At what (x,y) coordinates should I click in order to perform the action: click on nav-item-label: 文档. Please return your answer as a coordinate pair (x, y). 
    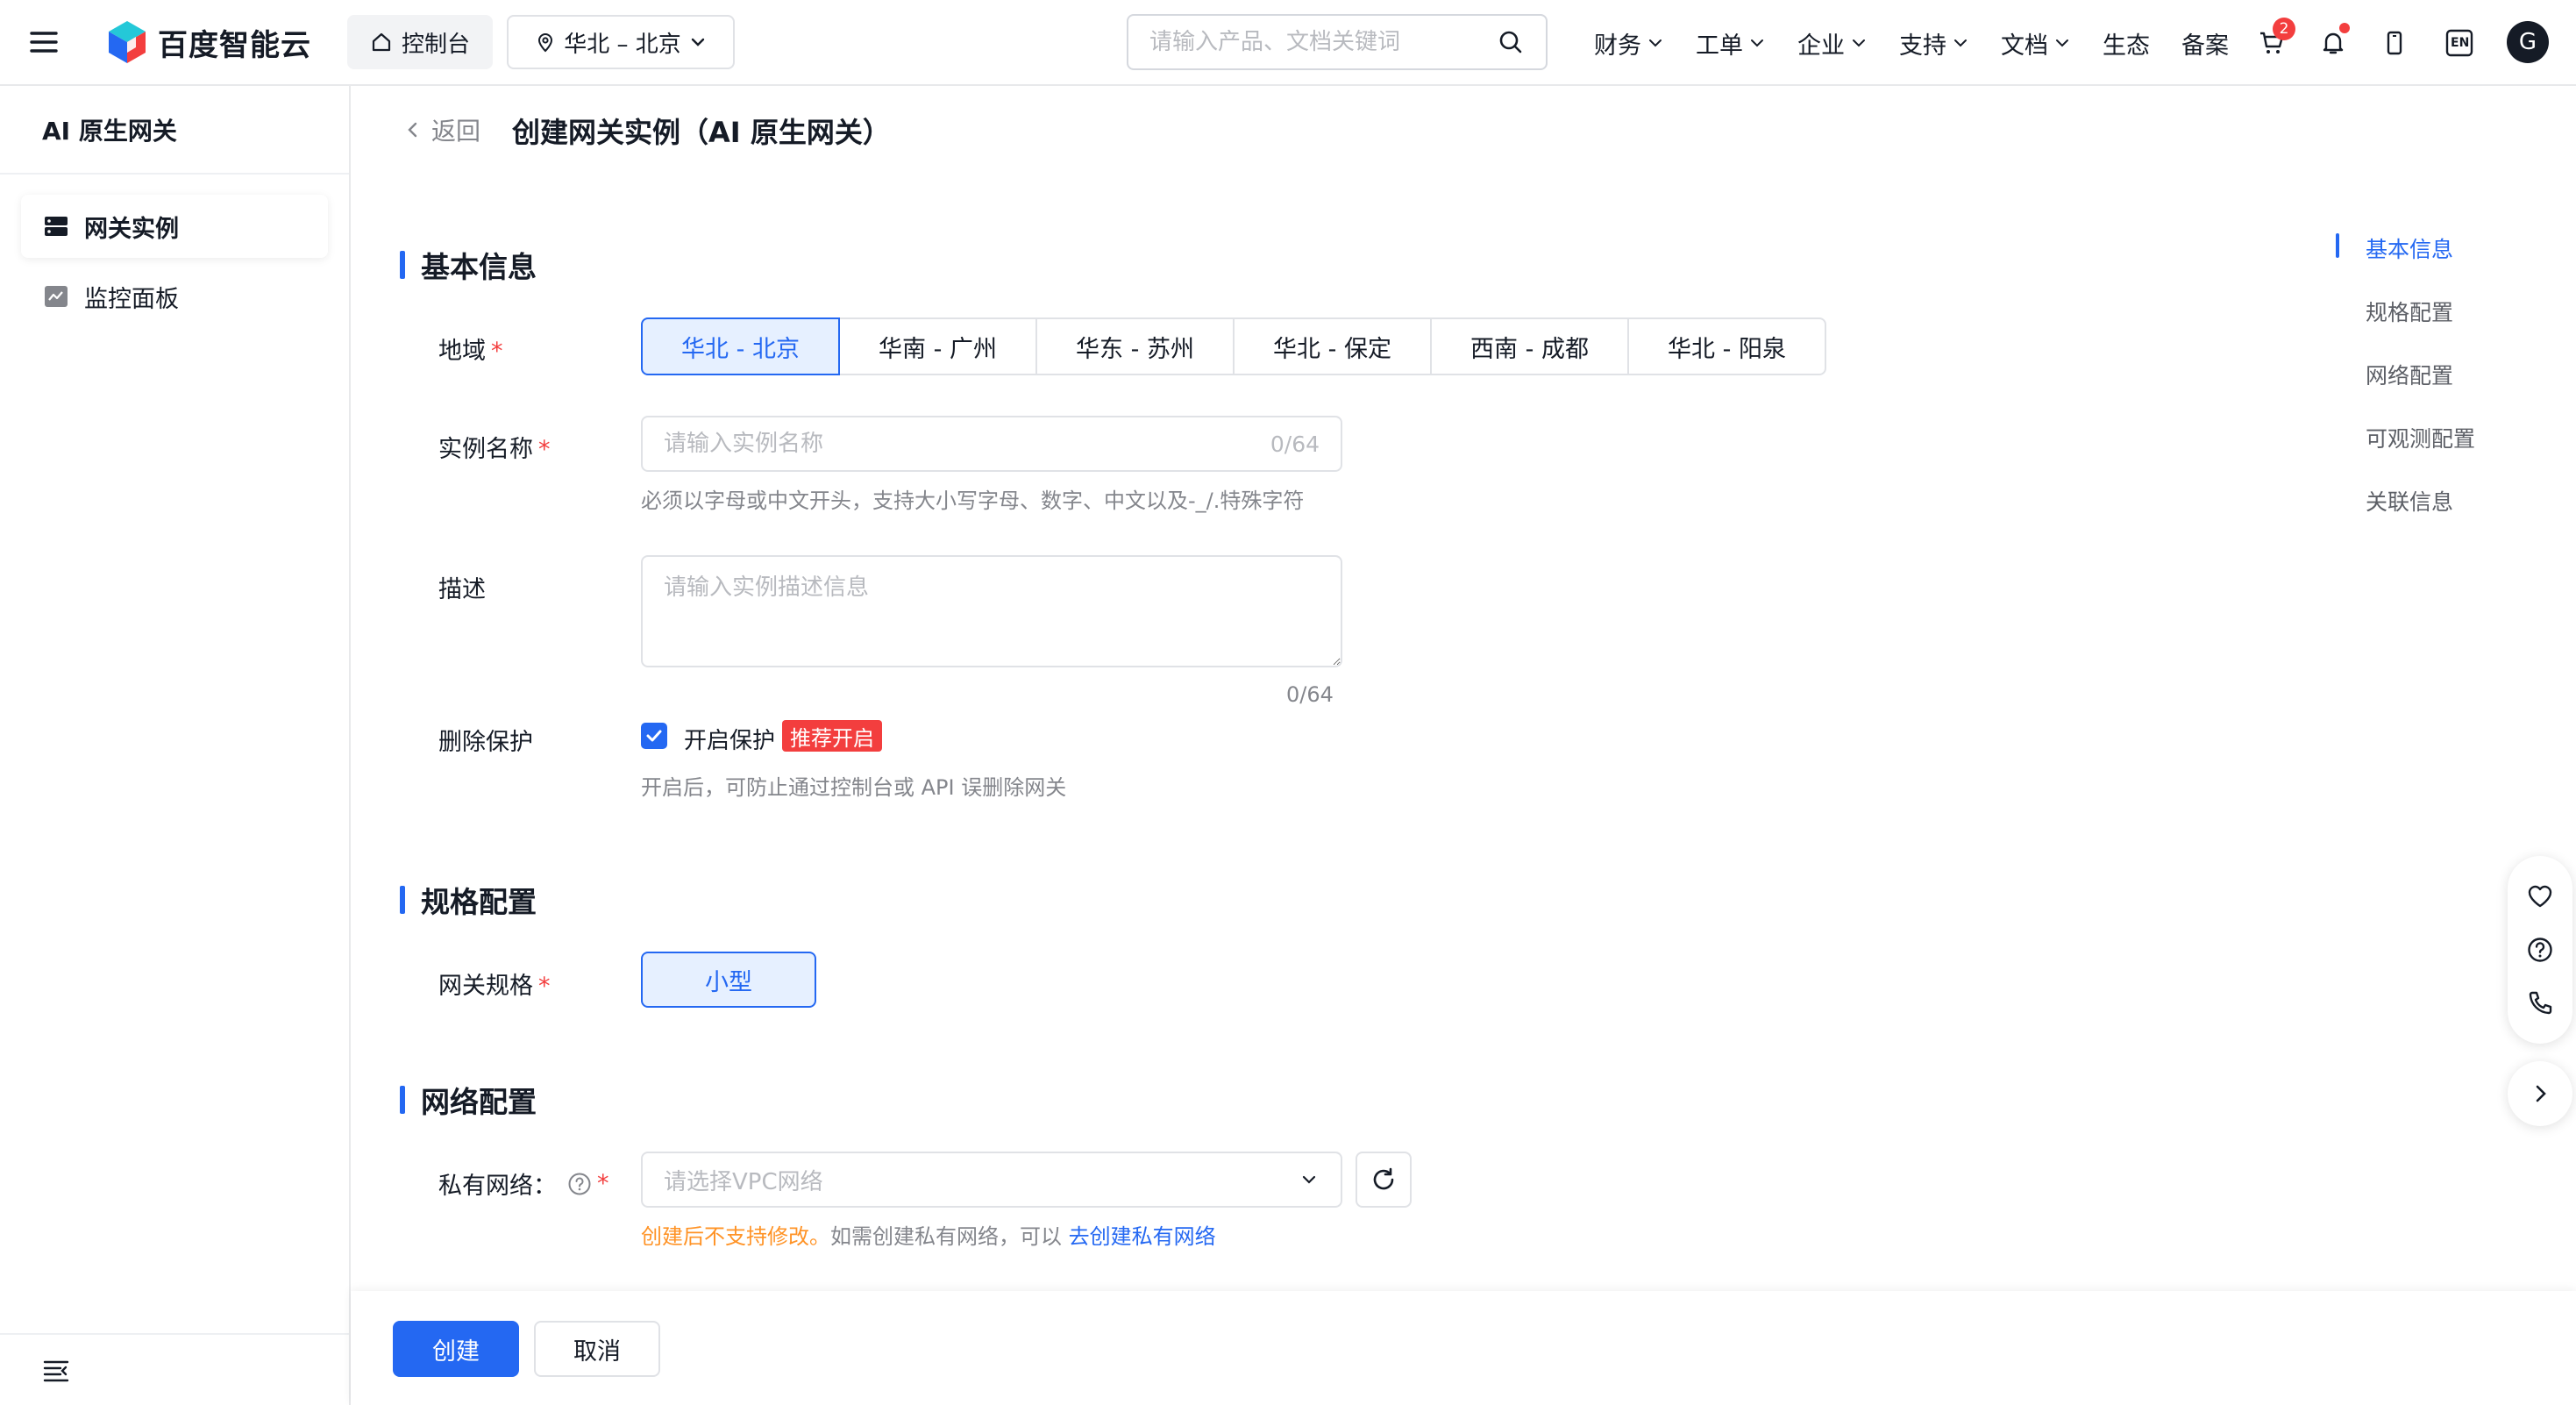
    Looking at the image, I should click on (2024, 46).